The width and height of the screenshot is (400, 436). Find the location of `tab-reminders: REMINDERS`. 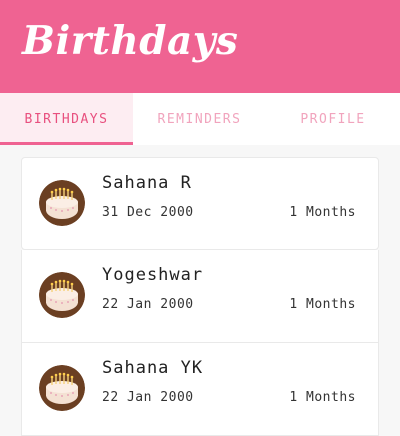

tab-reminders: REMINDERS is located at coordinates (199, 119).